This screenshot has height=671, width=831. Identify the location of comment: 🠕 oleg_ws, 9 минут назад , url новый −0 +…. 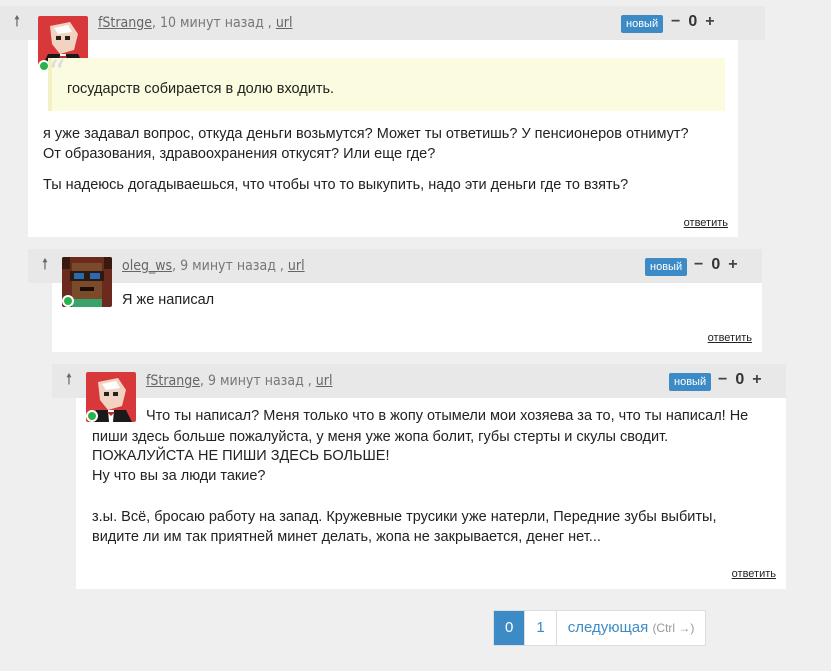
(395, 301).